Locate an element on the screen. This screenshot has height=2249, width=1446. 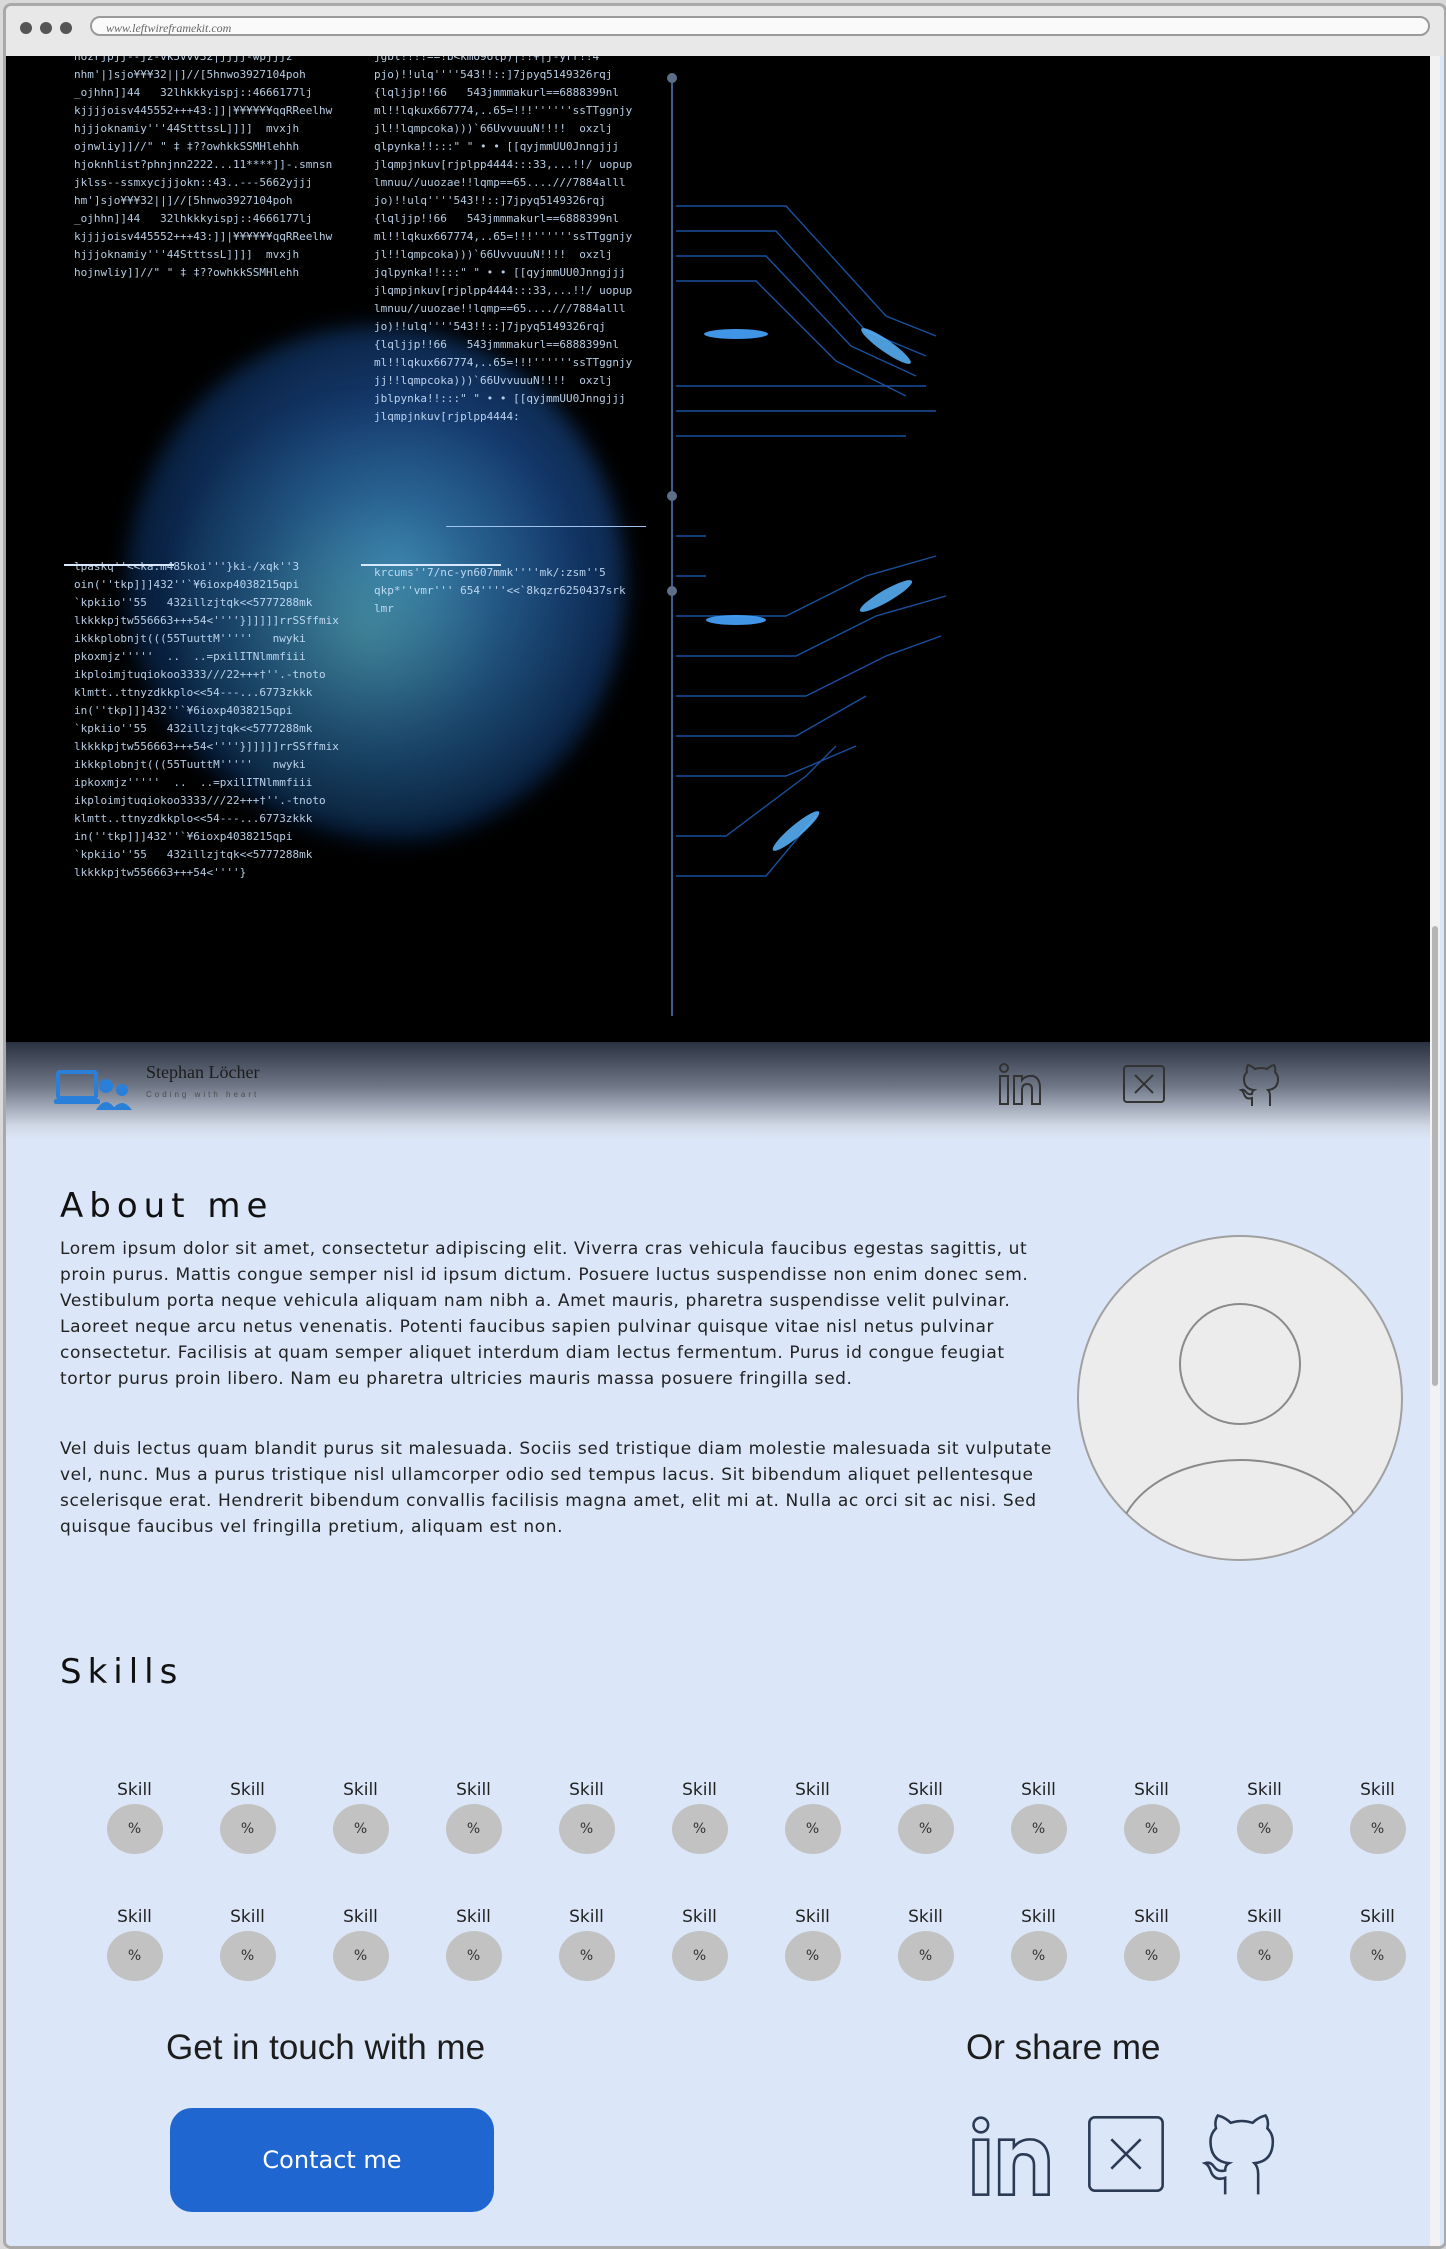
share-linkedin-icon is located at coordinates (1012, 2158).